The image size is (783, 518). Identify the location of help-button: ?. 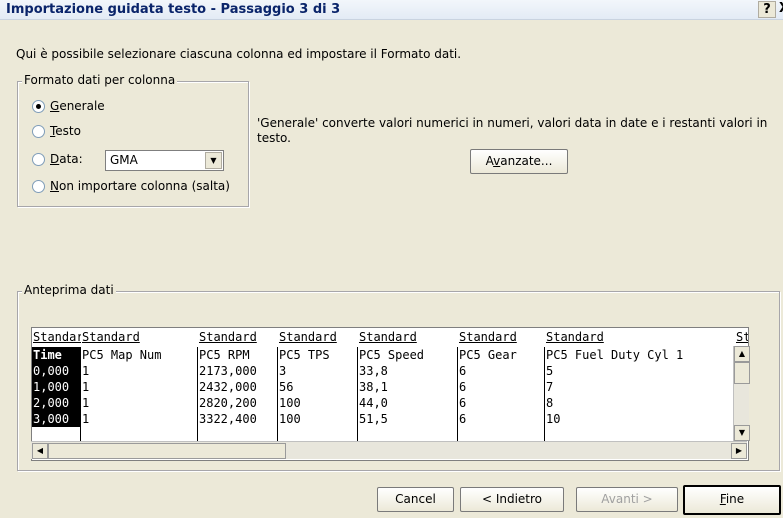
(767, 9).